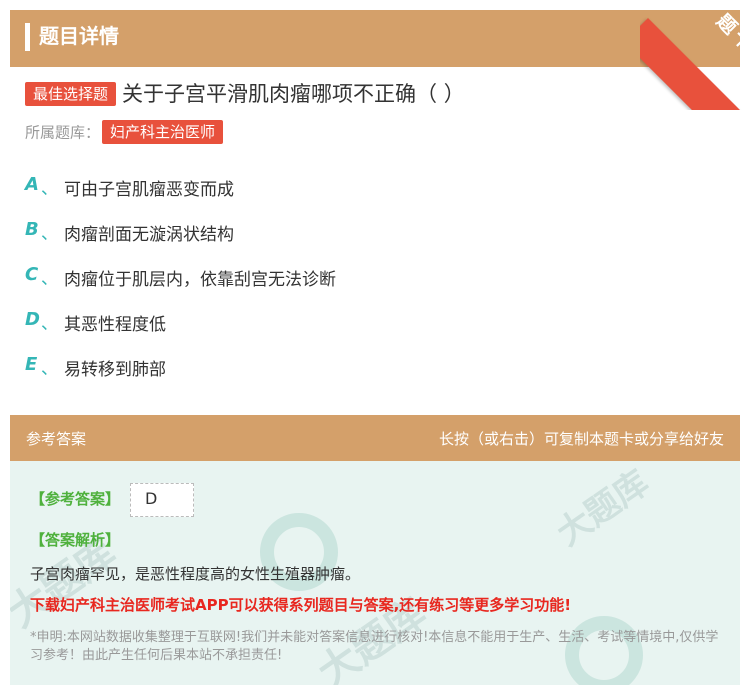 The width and height of the screenshot is (750, 685). I want to click on question-bank-row: 所属题库： 妇产科主治医师, so click(124, 133).